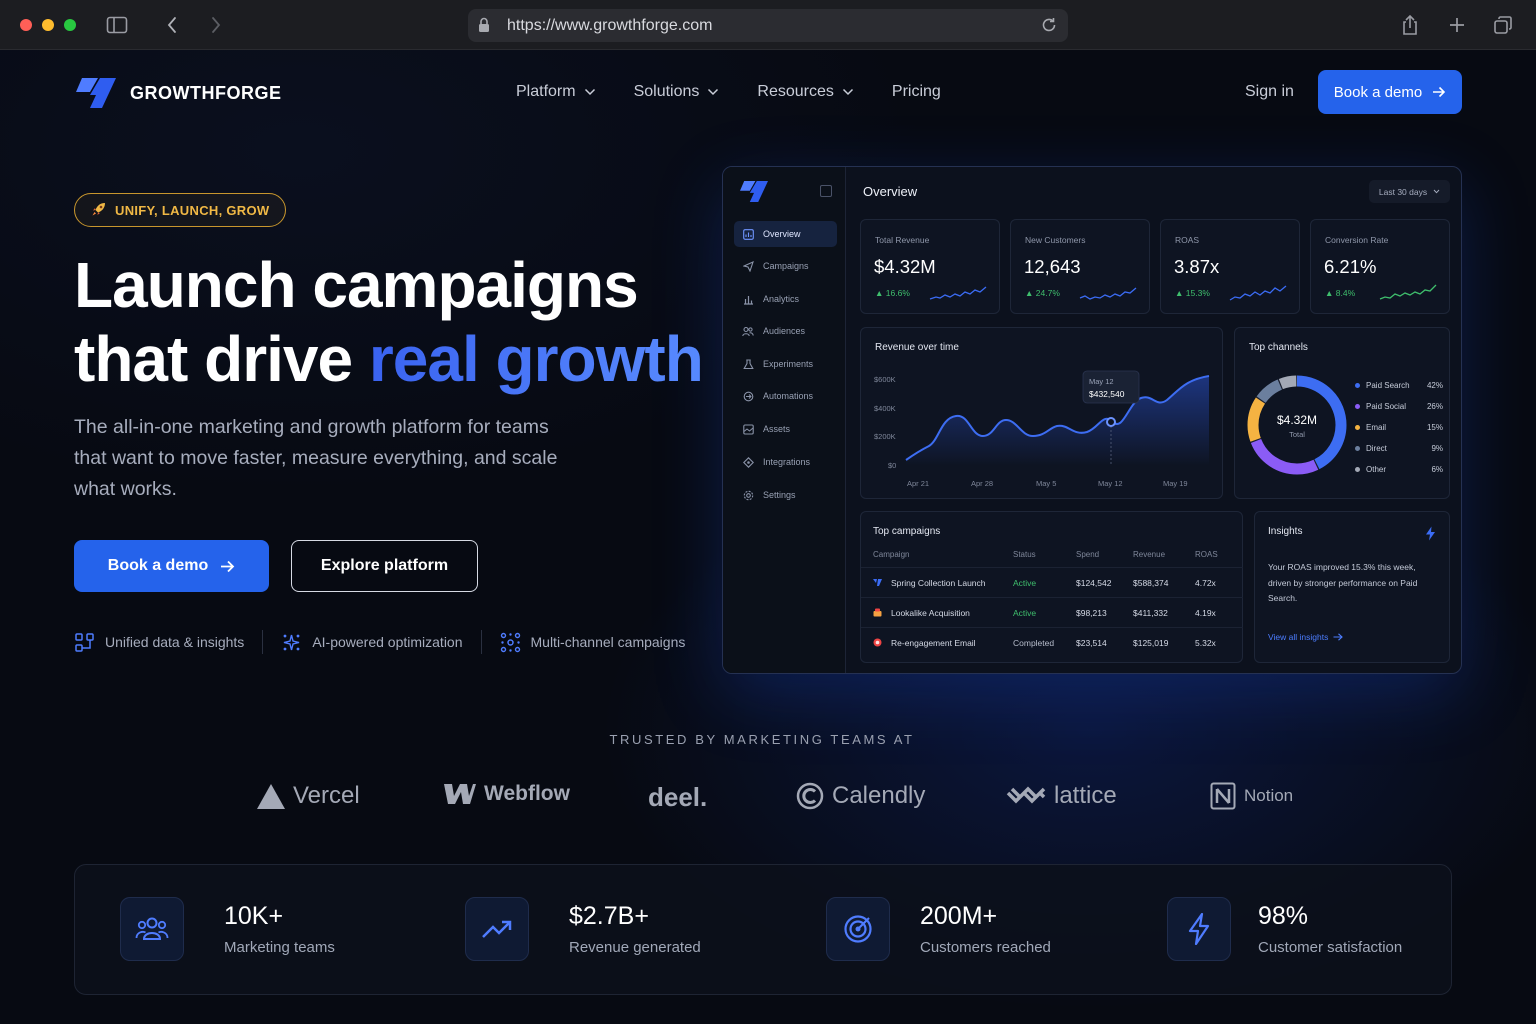 The width and height of the screenshot is (1536, 1024). What do you see at coordinates (26, 25) in the screenshot?
I see `close-window-button` at bounding box center [26, 25].